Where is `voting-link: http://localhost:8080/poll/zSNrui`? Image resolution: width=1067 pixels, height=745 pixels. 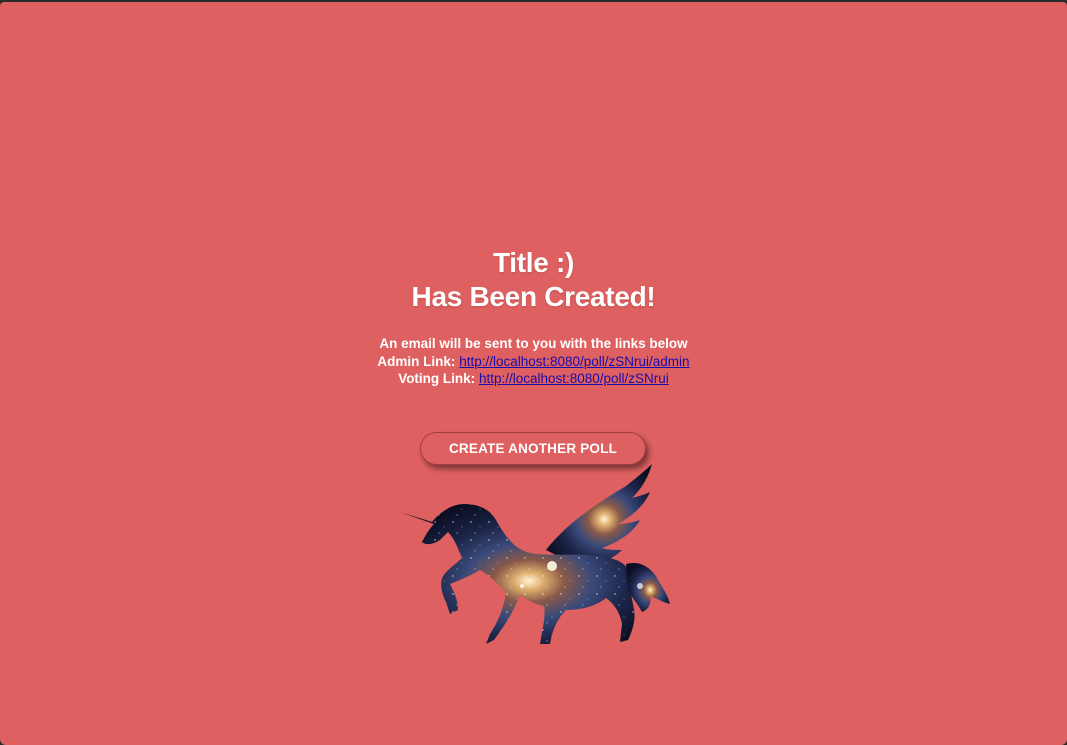
voting-link: http://localhost:8080/poll/zSNrui is located at coordinates (574, 378).